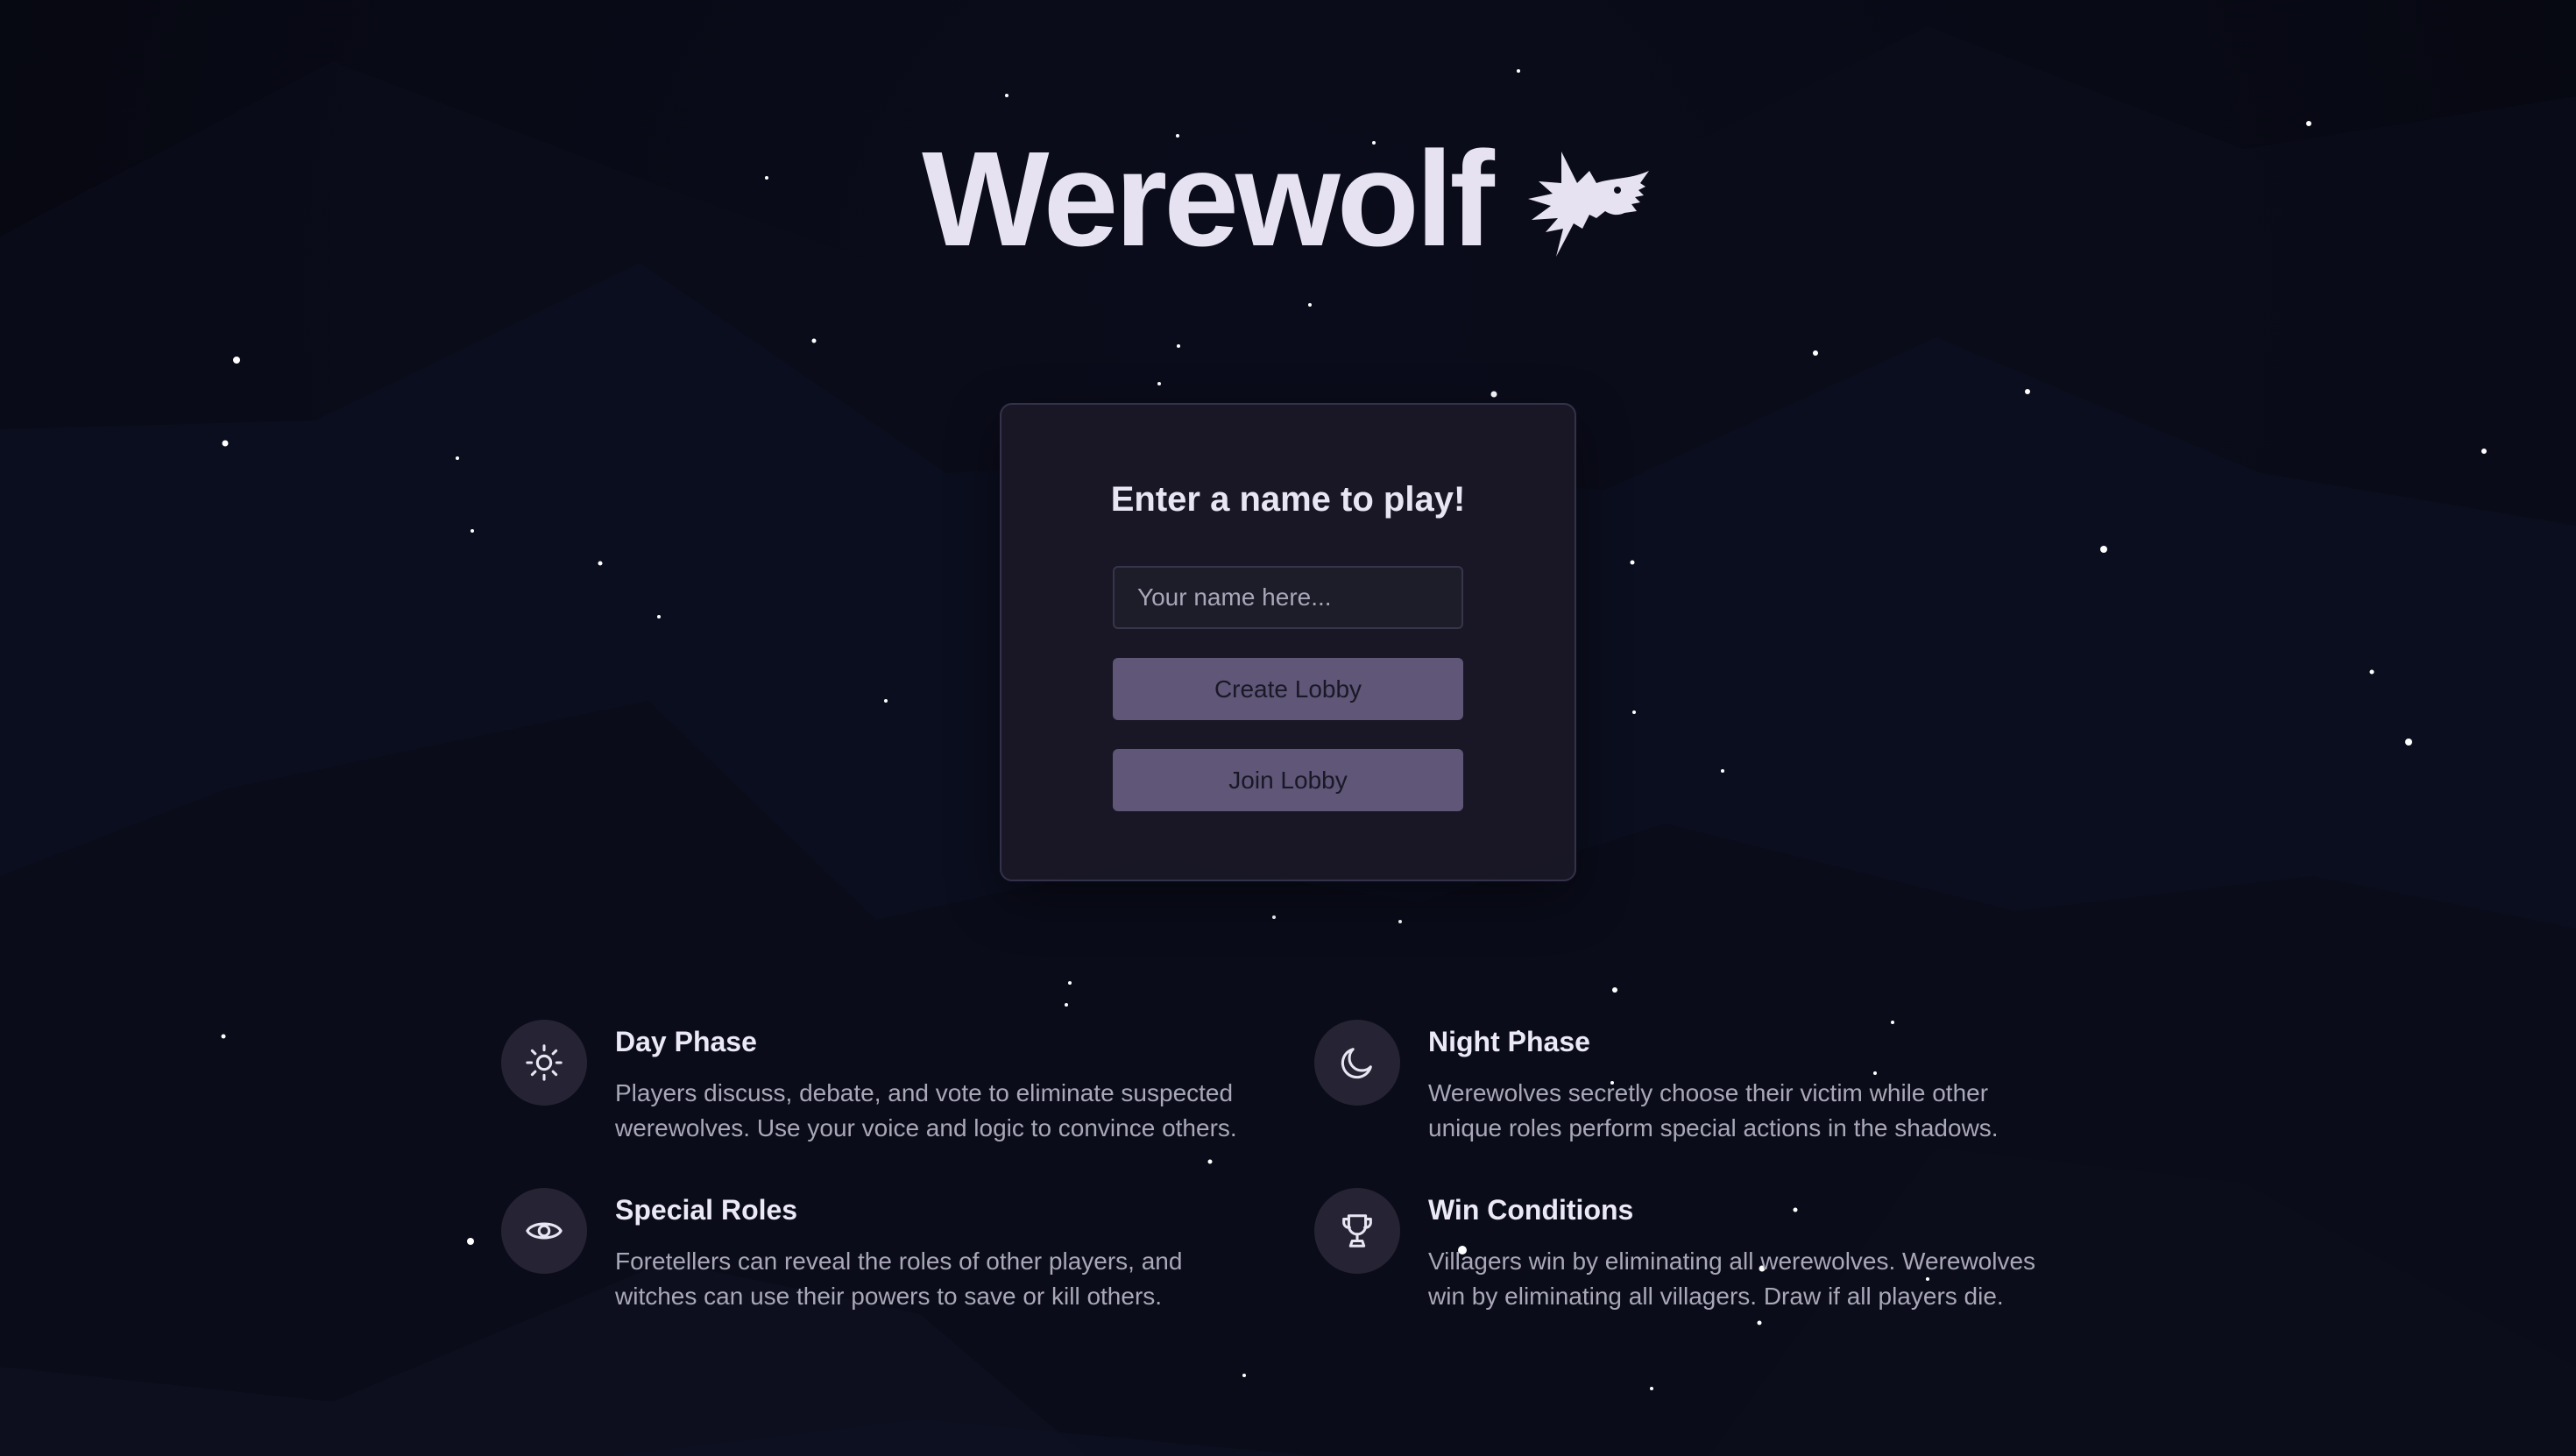  I want to click on app-title: Werewolf, so click(1208, 199).